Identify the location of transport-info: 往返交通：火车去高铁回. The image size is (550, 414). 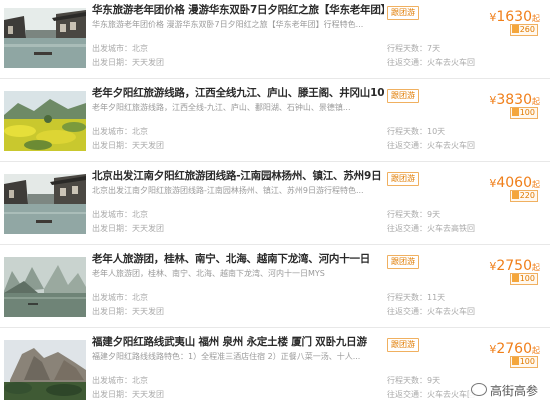
(431, 228).